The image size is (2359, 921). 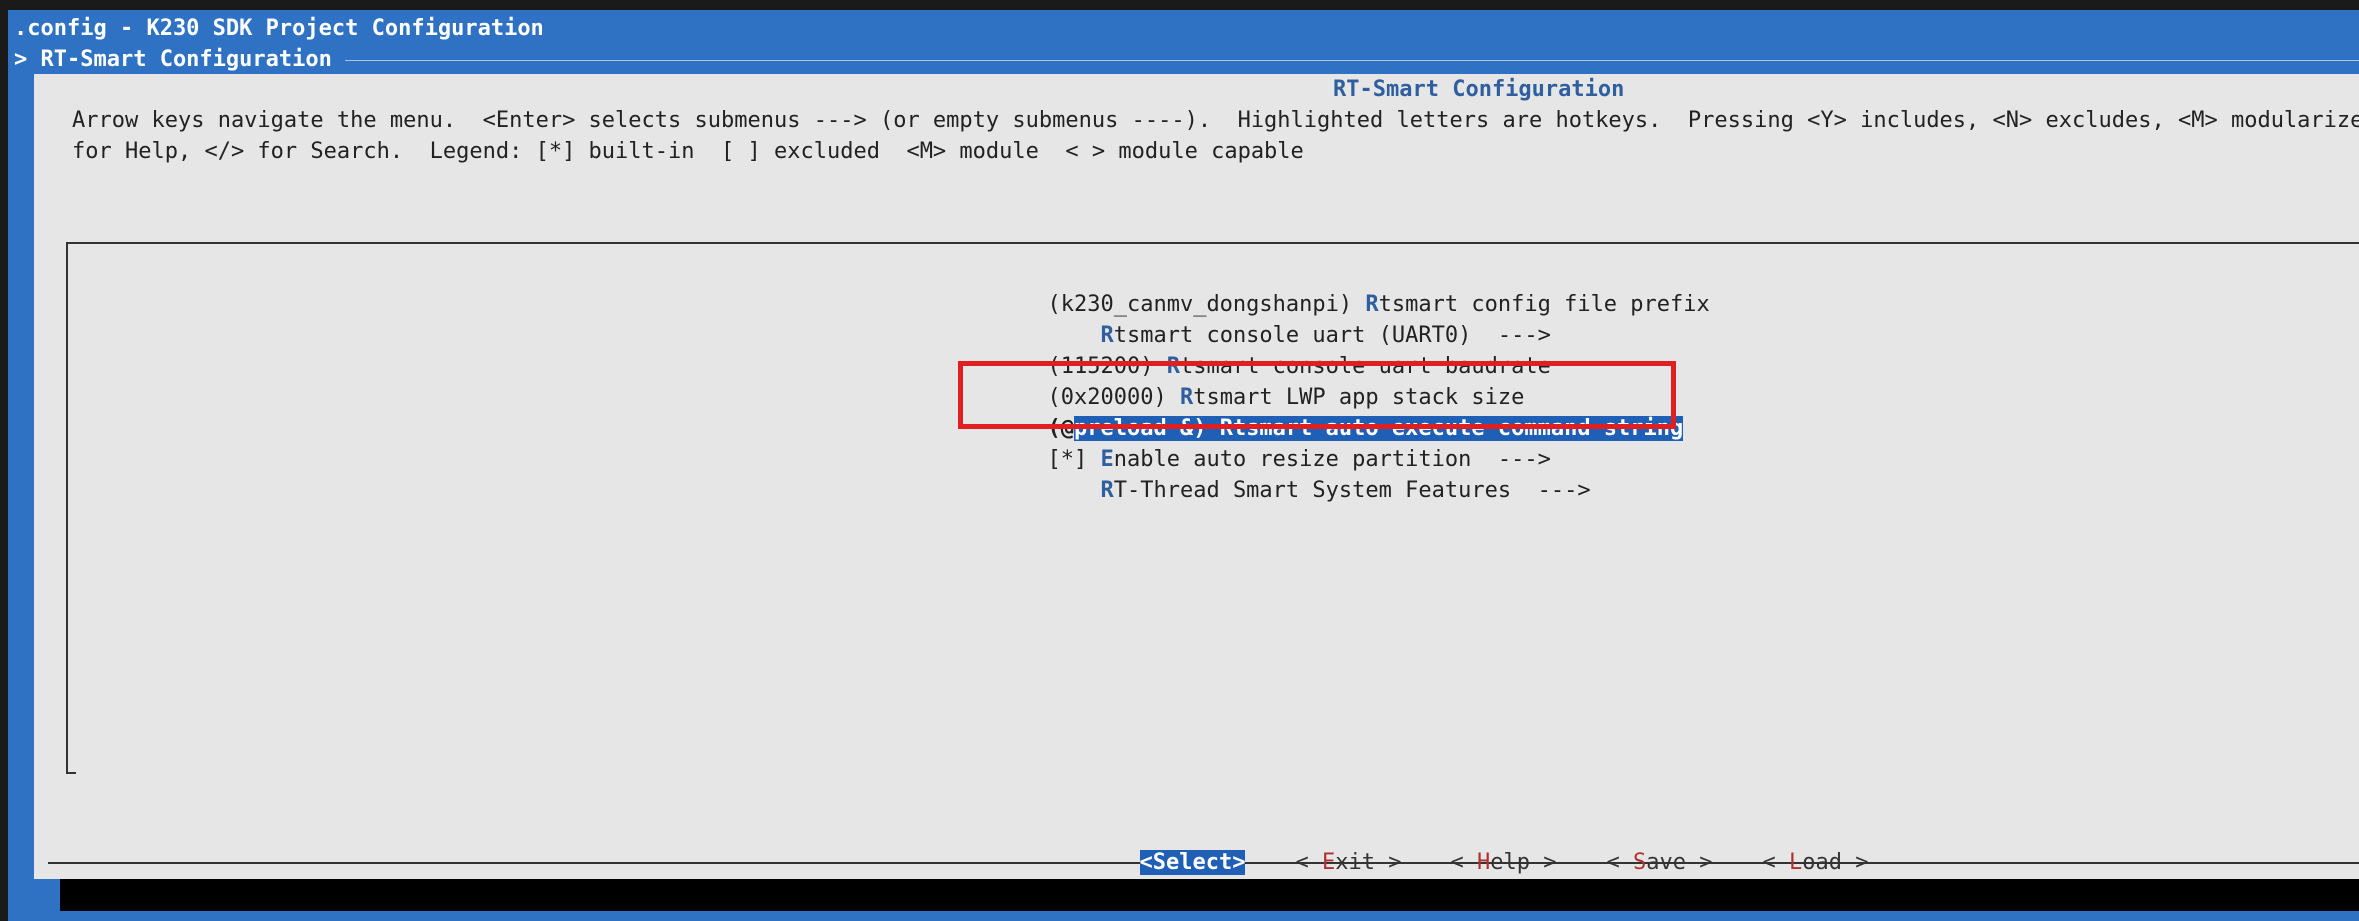 I want to click on menu-item-system-features: RT-Thread Smart System Features --->, so click(x=1306, y=475).